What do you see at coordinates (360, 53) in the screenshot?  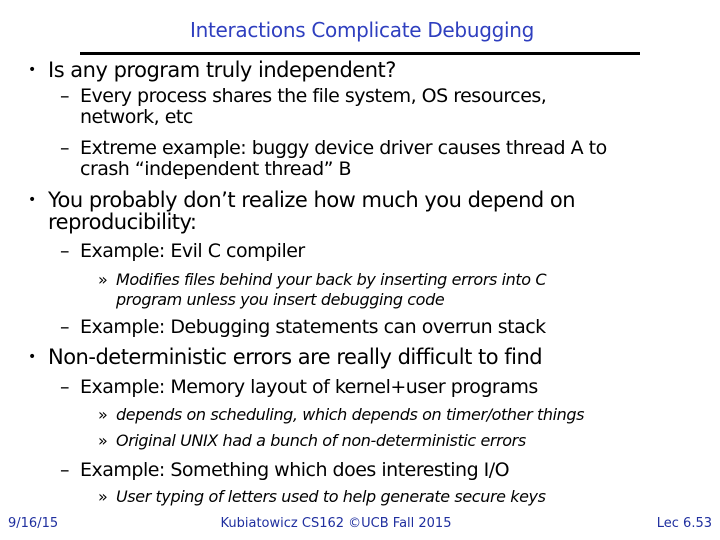 I see `title-underline` at bounding box center [360, 53].